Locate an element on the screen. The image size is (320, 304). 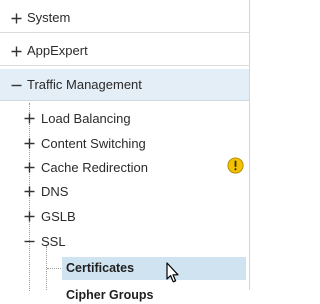
nav-item-label: DNS is located at coordinates (55, 191).